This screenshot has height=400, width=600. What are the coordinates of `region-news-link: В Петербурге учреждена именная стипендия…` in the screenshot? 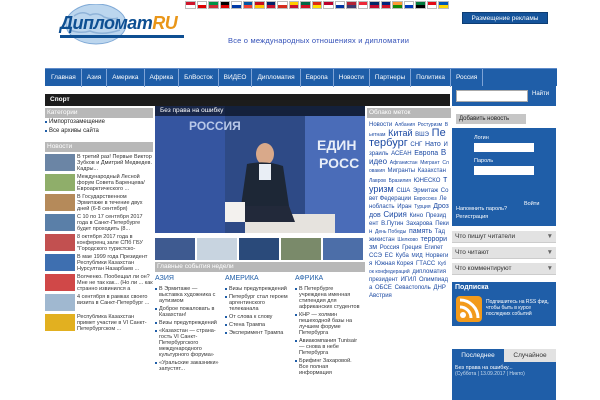 It's located at (328, 298).